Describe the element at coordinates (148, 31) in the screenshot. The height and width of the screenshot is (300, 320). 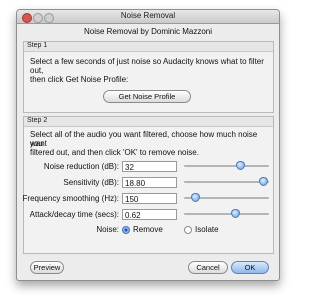
I see `dialog-subtitle: Noise Removal by Dominic Mazzoni` at that location.